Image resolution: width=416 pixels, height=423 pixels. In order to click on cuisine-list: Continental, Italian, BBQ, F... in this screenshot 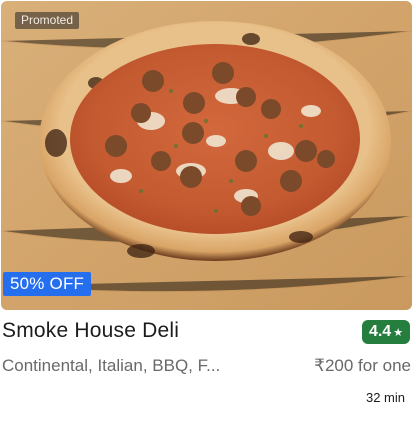, I will do `click(111, 365)`.